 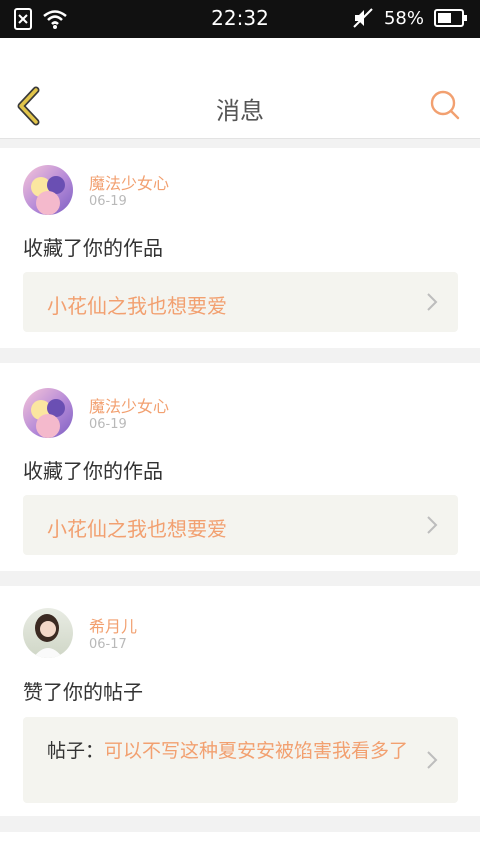 I want to click on post-prefix: 帖子：, so click(x=76, y=751).